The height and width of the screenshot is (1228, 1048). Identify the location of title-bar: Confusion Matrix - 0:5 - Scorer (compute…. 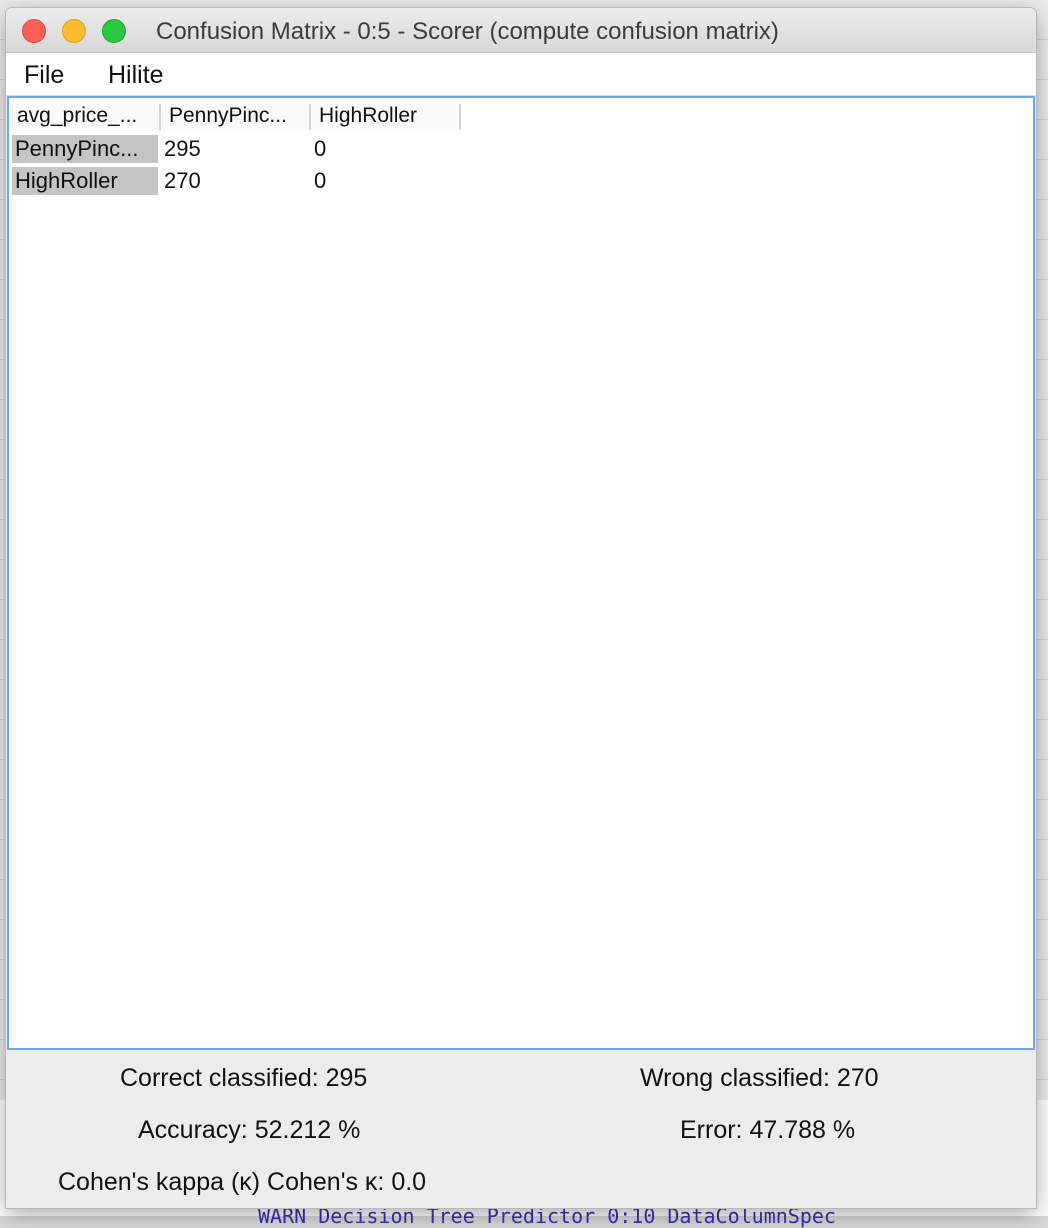
(521, 30).